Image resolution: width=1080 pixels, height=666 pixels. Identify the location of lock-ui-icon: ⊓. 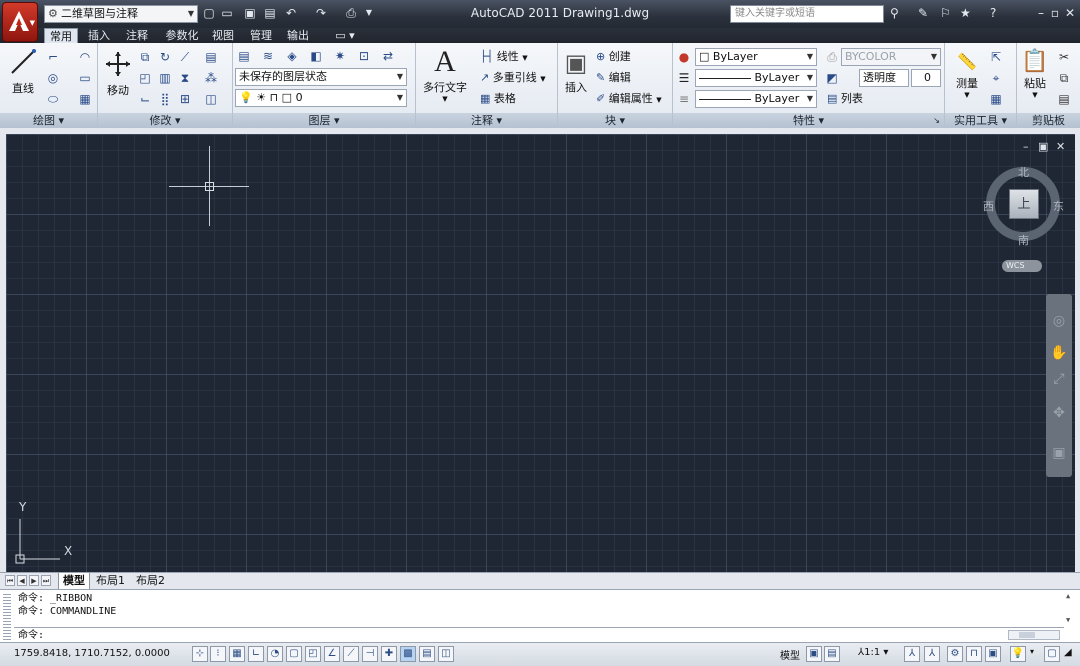
(974, 654).